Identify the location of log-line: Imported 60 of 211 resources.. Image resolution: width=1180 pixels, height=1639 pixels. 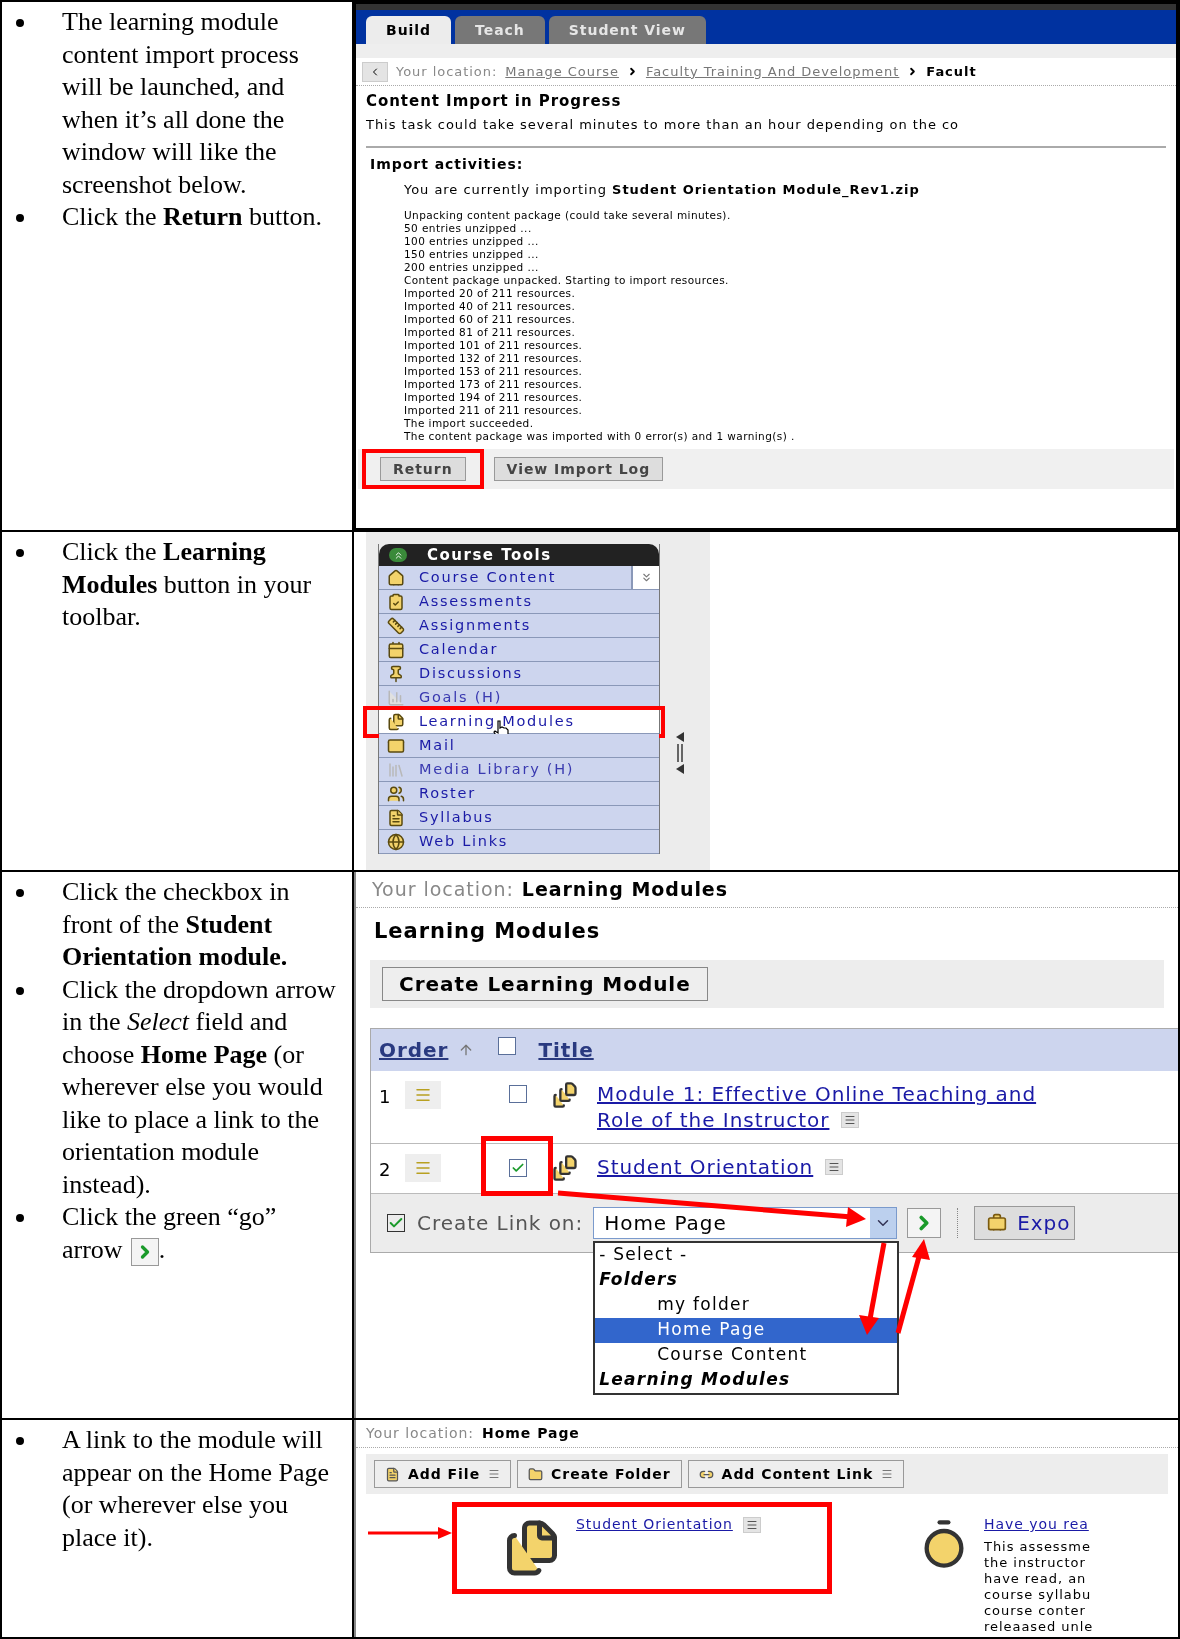
(490, 319).